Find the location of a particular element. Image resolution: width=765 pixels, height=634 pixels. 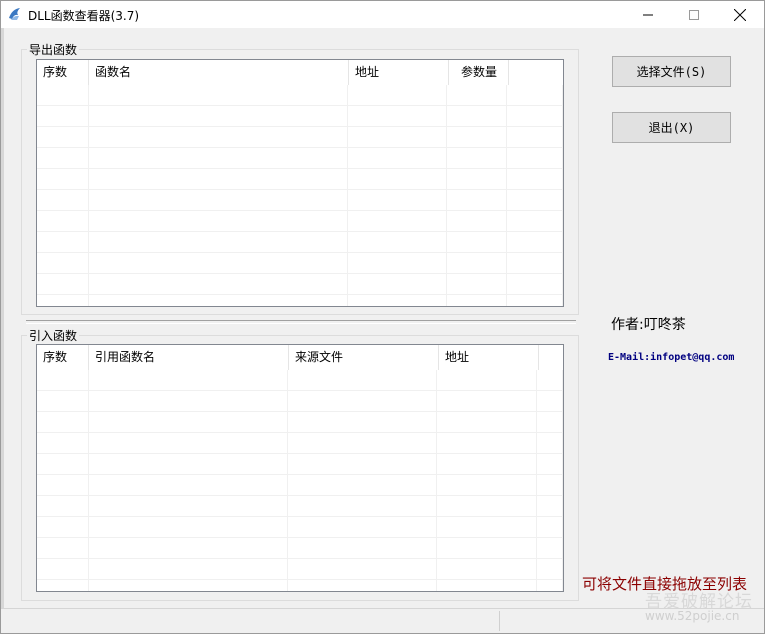

minimize-icon is located at coordinates (648, 14).